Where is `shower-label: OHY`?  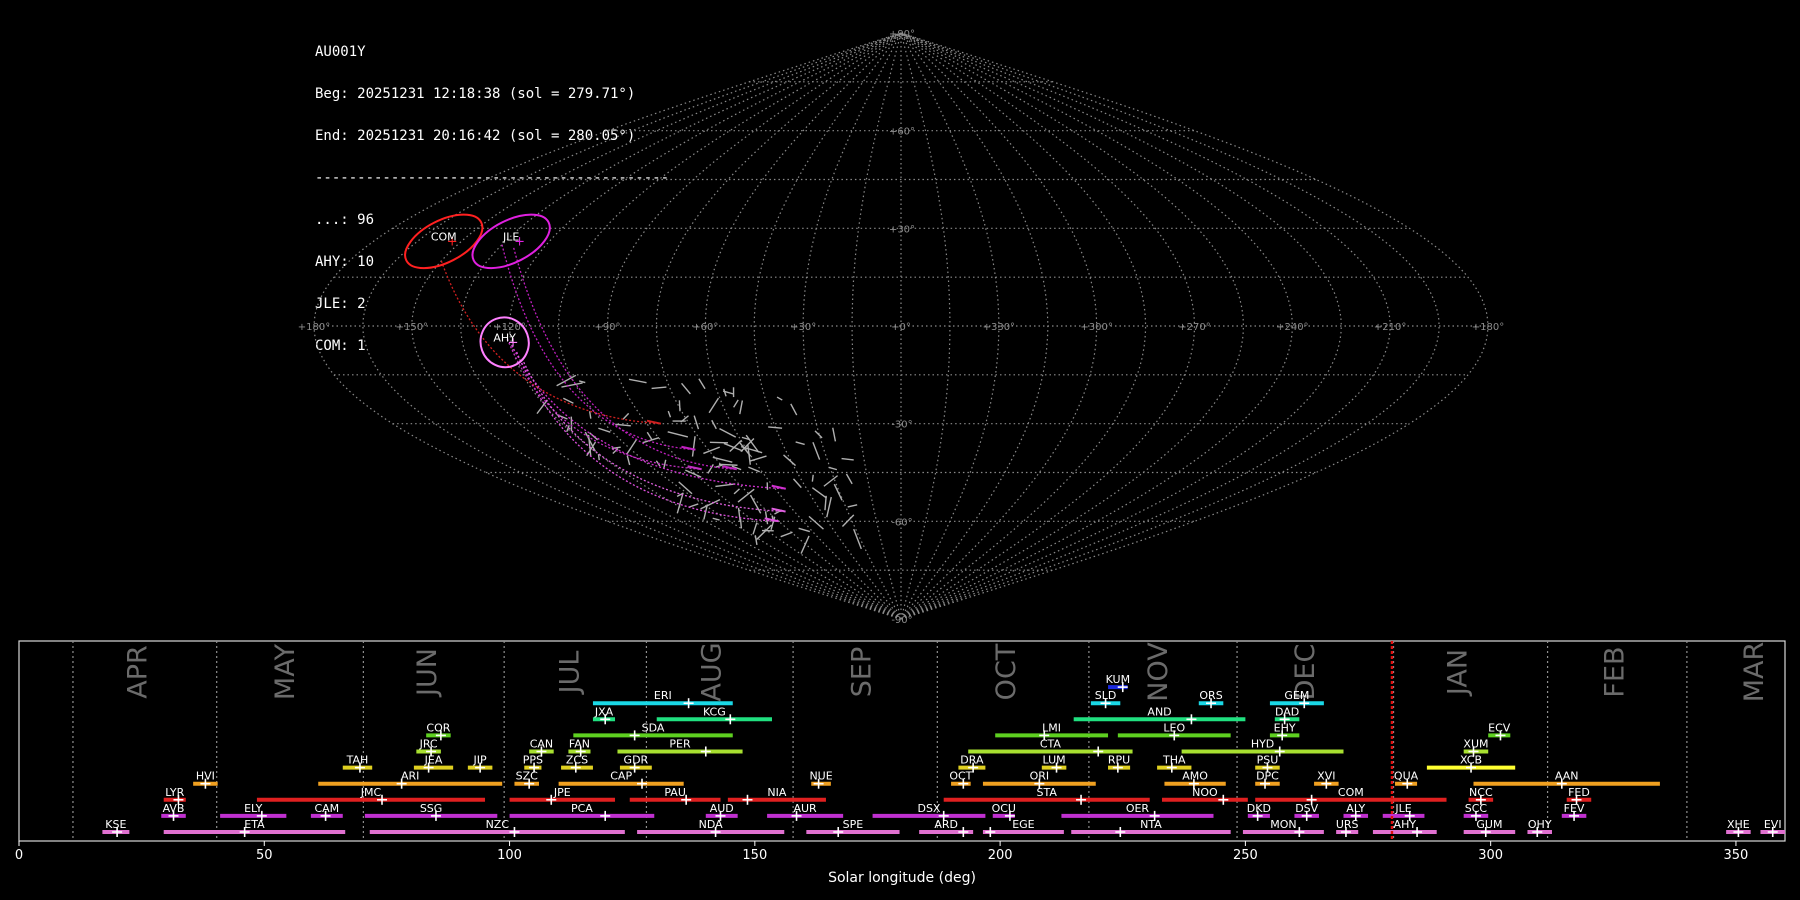
shower-label: OHY is located at coordinates (1540, 824).